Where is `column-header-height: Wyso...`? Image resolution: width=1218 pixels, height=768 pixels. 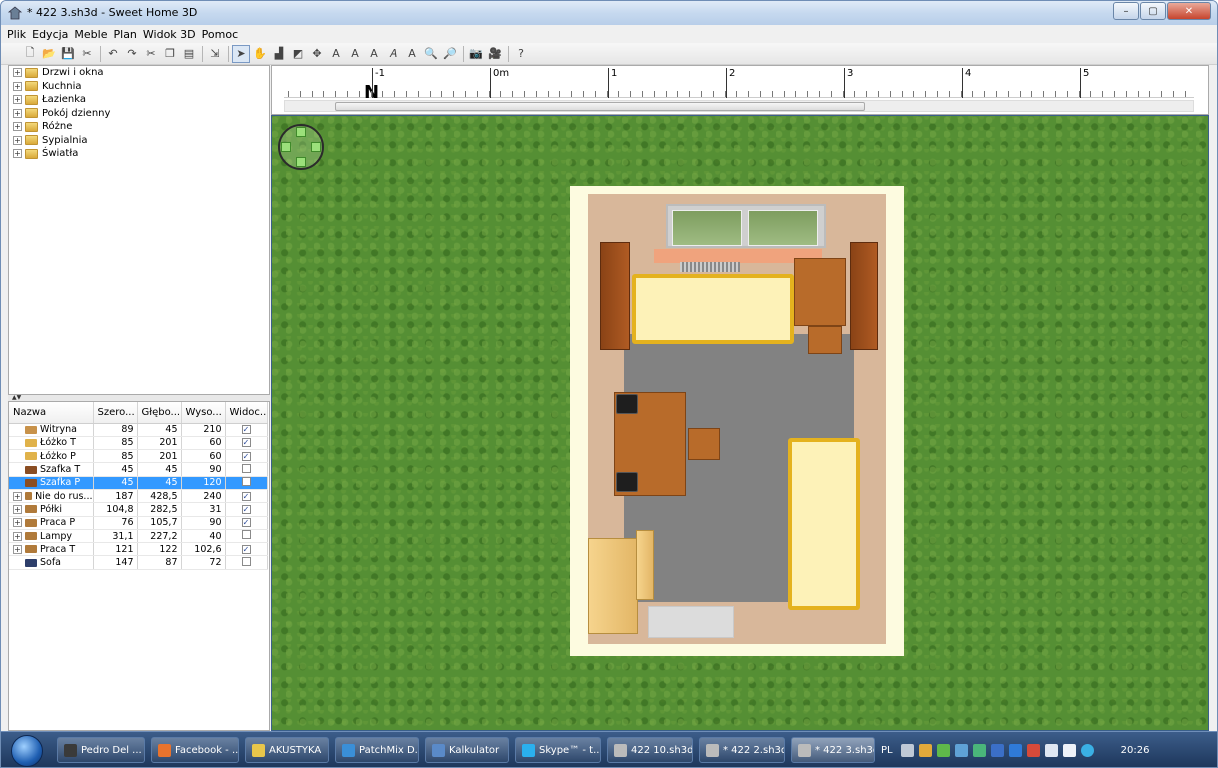 column-header-height: Wyso... is located at coordinates (203, 413).